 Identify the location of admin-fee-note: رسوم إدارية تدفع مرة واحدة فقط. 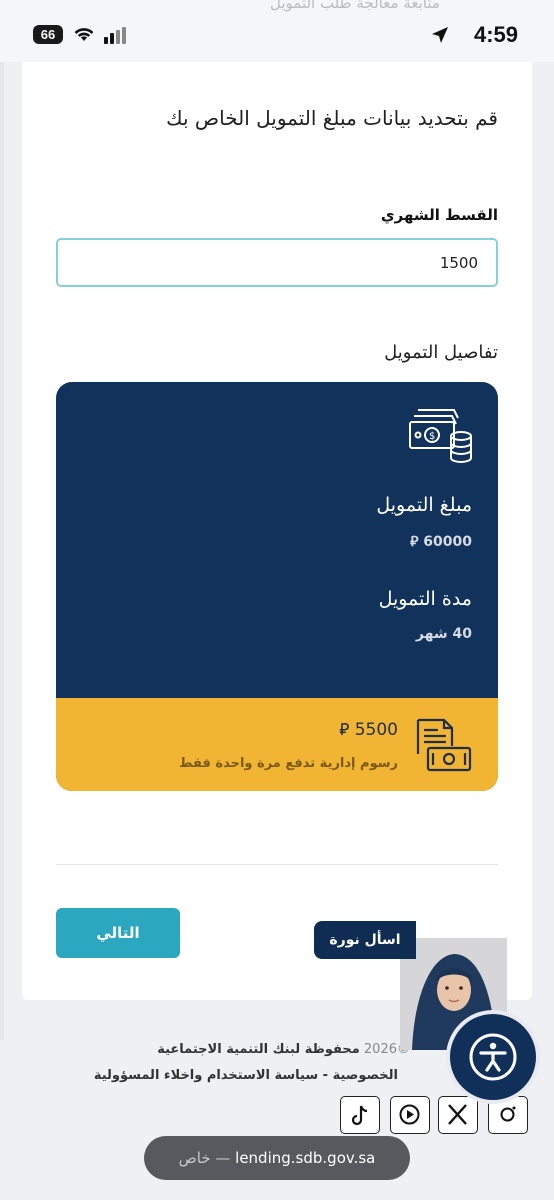
(288, 763).